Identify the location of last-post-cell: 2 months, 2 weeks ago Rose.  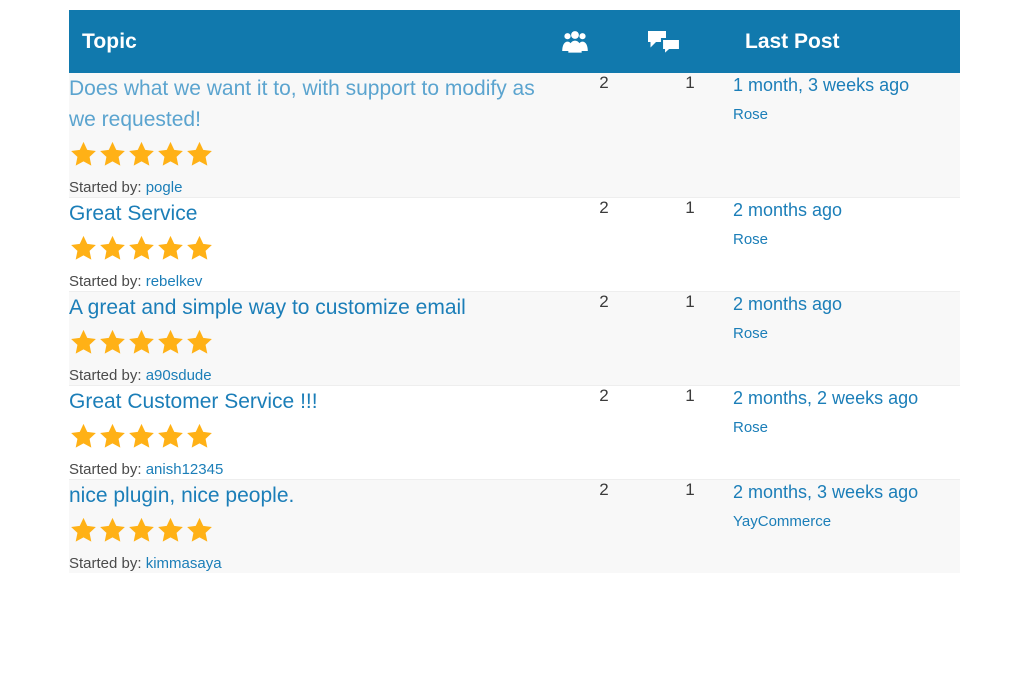
(846, 432).